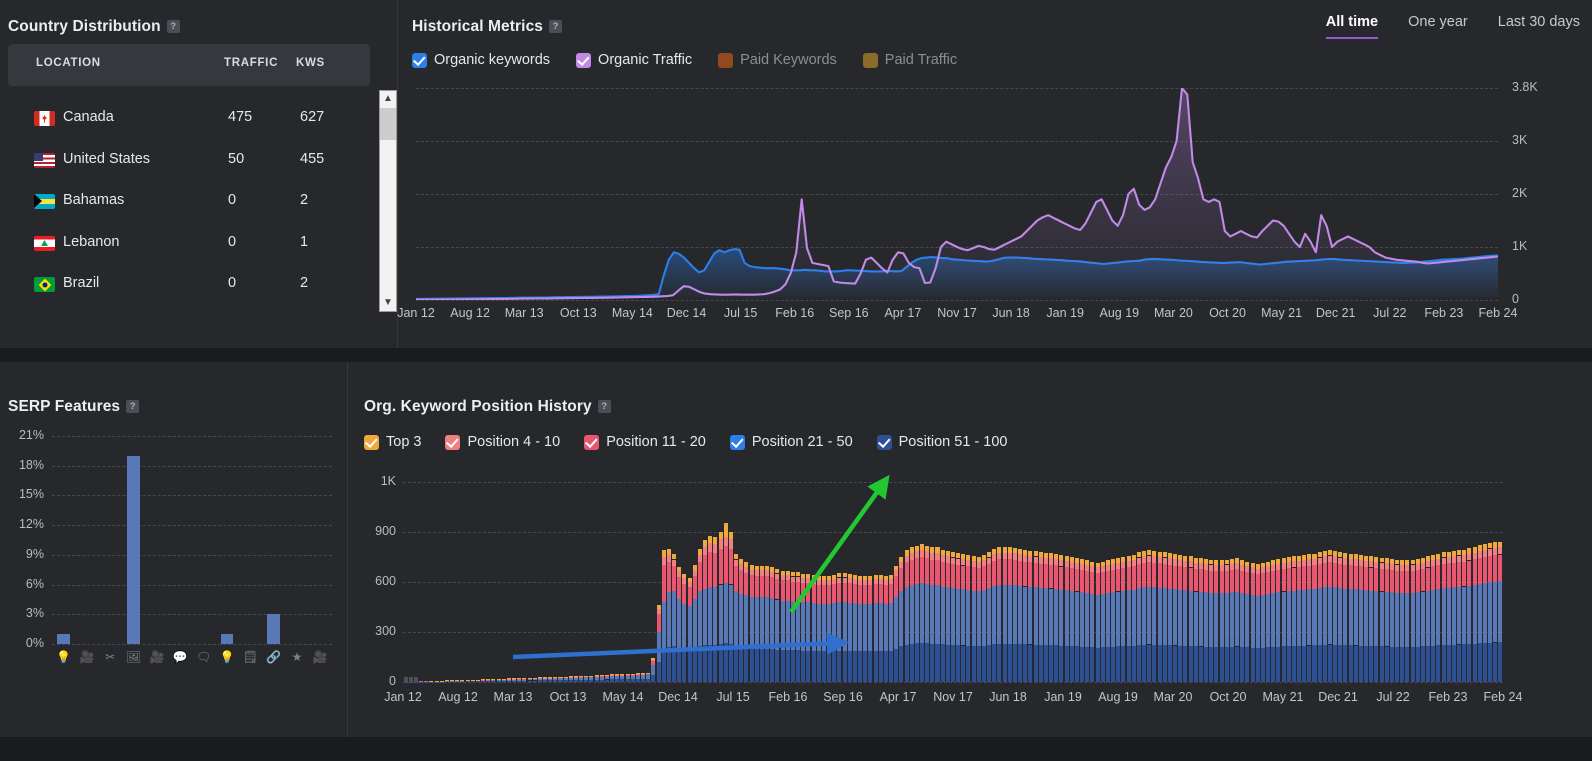 The width and height of the screenshot is (1592, 761). What do you see at coordinates (226, 657) in the screenshot?
I see `serp-feature-local-pack-icon: 💡` at bounding box center [226, 657].